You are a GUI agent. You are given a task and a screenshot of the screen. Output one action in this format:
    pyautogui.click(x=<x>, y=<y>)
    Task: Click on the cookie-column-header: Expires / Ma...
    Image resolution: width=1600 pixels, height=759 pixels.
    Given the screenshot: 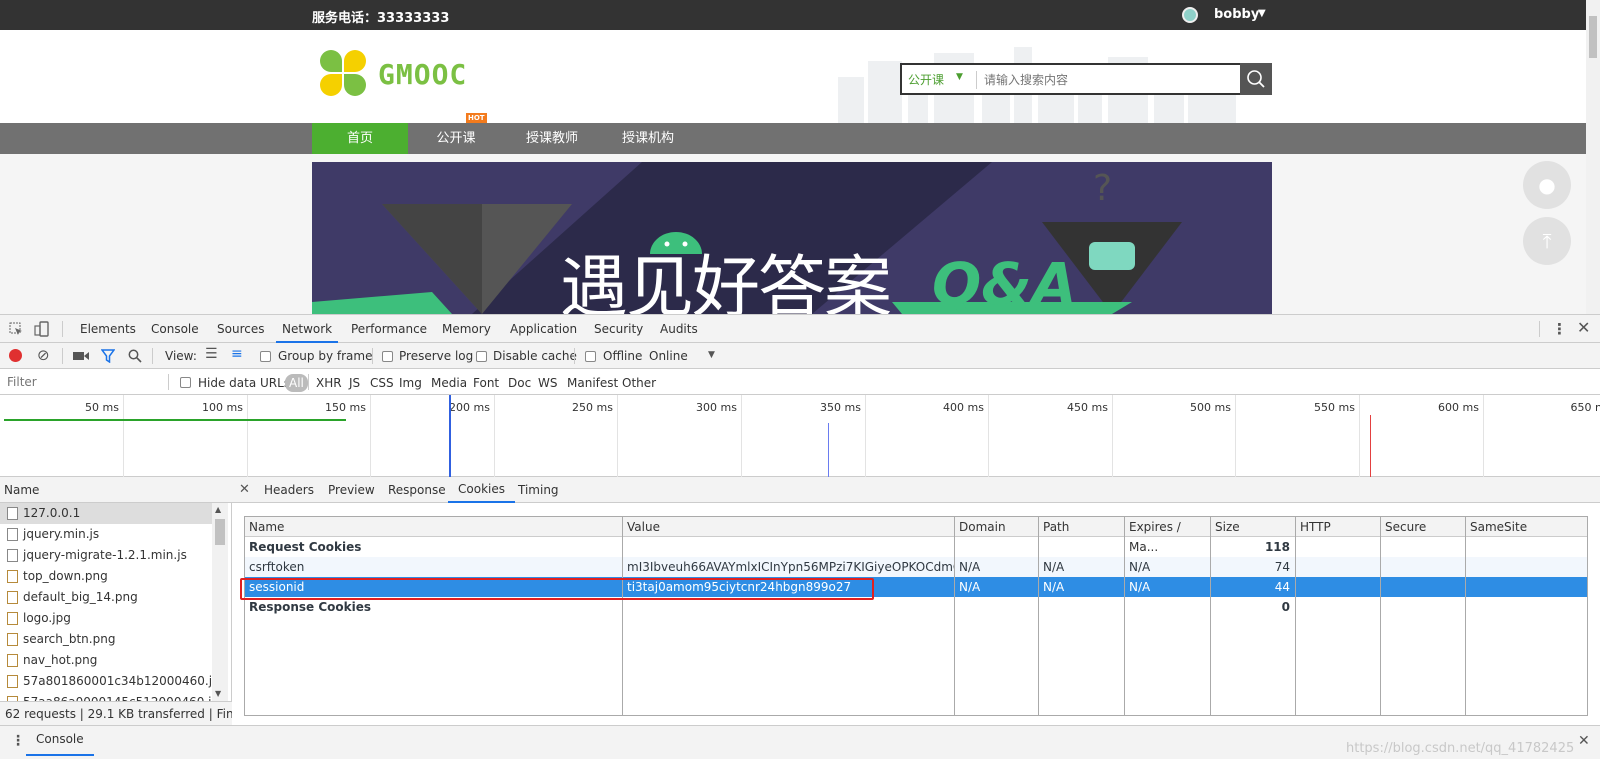 What is the action you would take?
    pyautogui.click(x=1168, y=535)
    